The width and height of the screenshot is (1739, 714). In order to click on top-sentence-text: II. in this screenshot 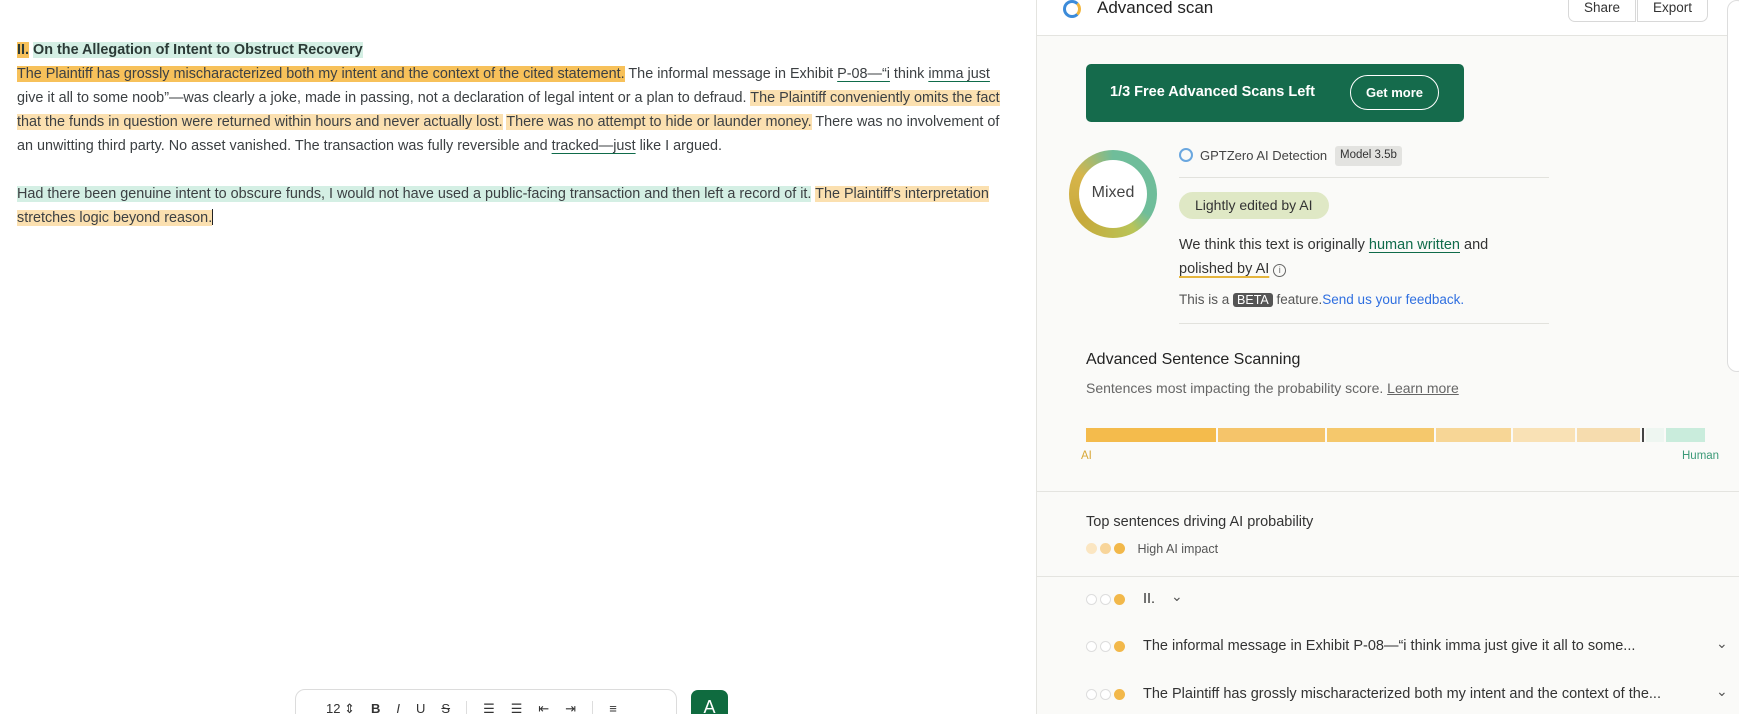, I will do `click(1149, 599)`.